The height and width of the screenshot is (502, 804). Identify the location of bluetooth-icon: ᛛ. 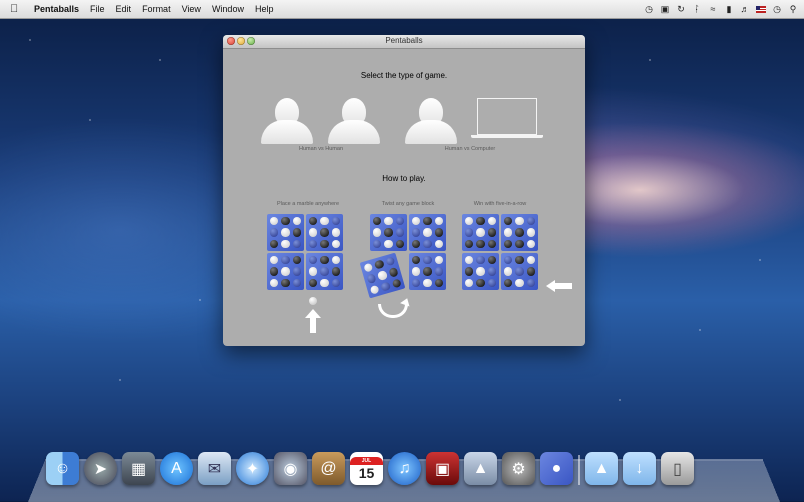
(697, 9).